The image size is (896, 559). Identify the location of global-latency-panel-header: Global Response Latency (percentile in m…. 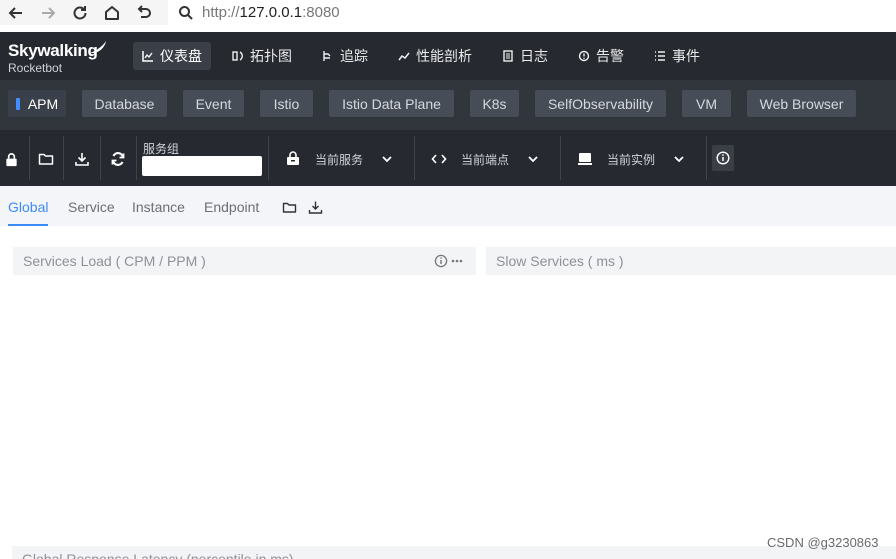
(454, 552).